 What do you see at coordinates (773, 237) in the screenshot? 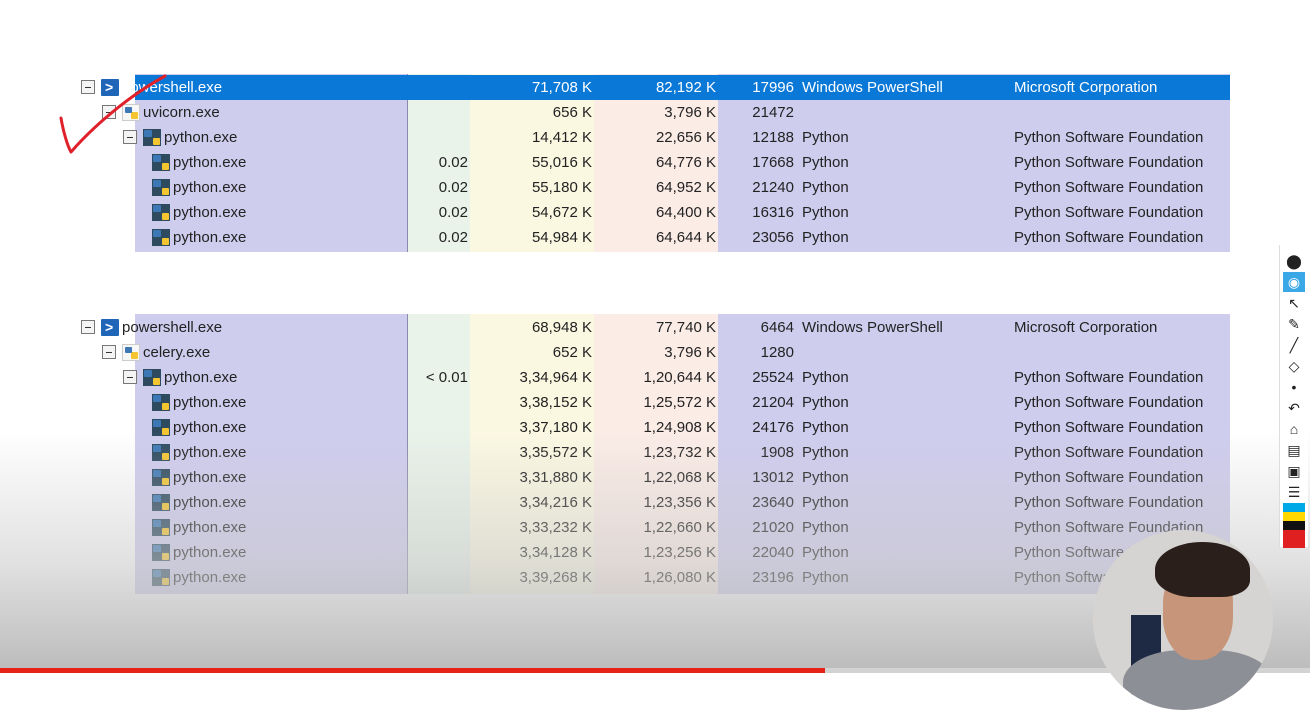
I see `pid-value: 23056` at bounding box center [773, 237].